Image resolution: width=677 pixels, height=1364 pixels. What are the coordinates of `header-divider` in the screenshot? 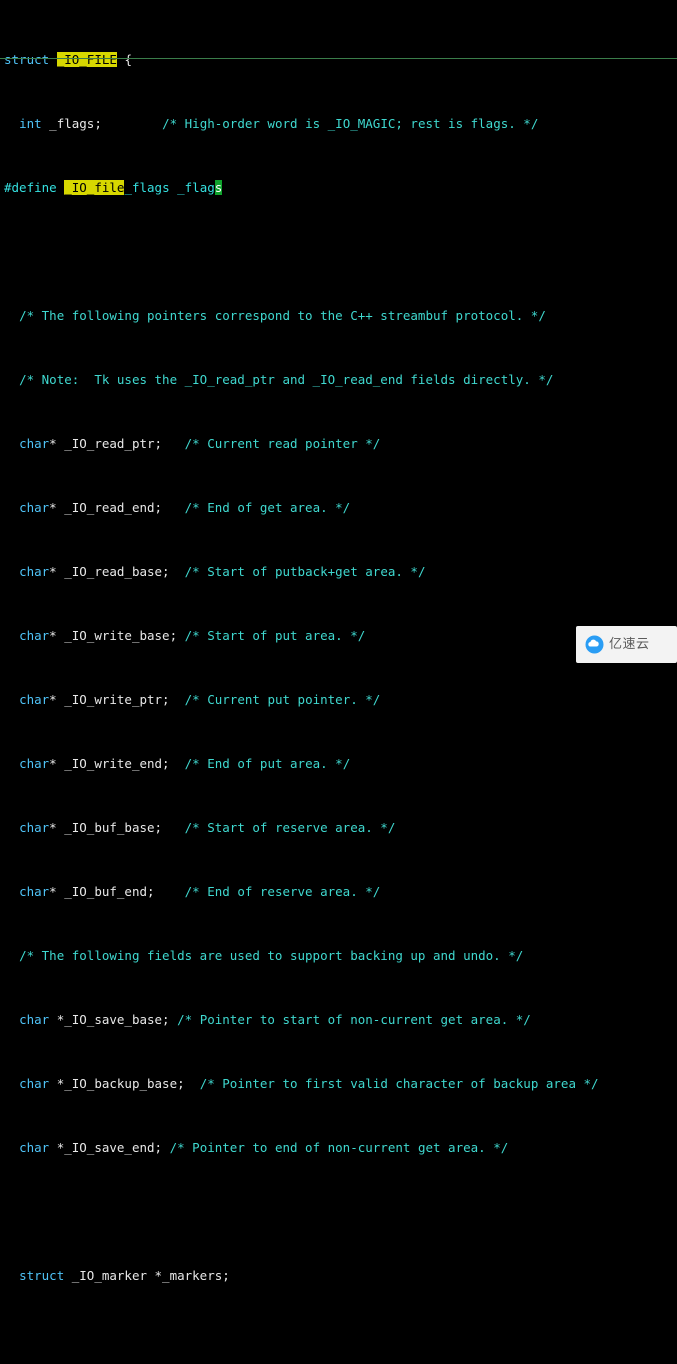 It's located at (338, 58).